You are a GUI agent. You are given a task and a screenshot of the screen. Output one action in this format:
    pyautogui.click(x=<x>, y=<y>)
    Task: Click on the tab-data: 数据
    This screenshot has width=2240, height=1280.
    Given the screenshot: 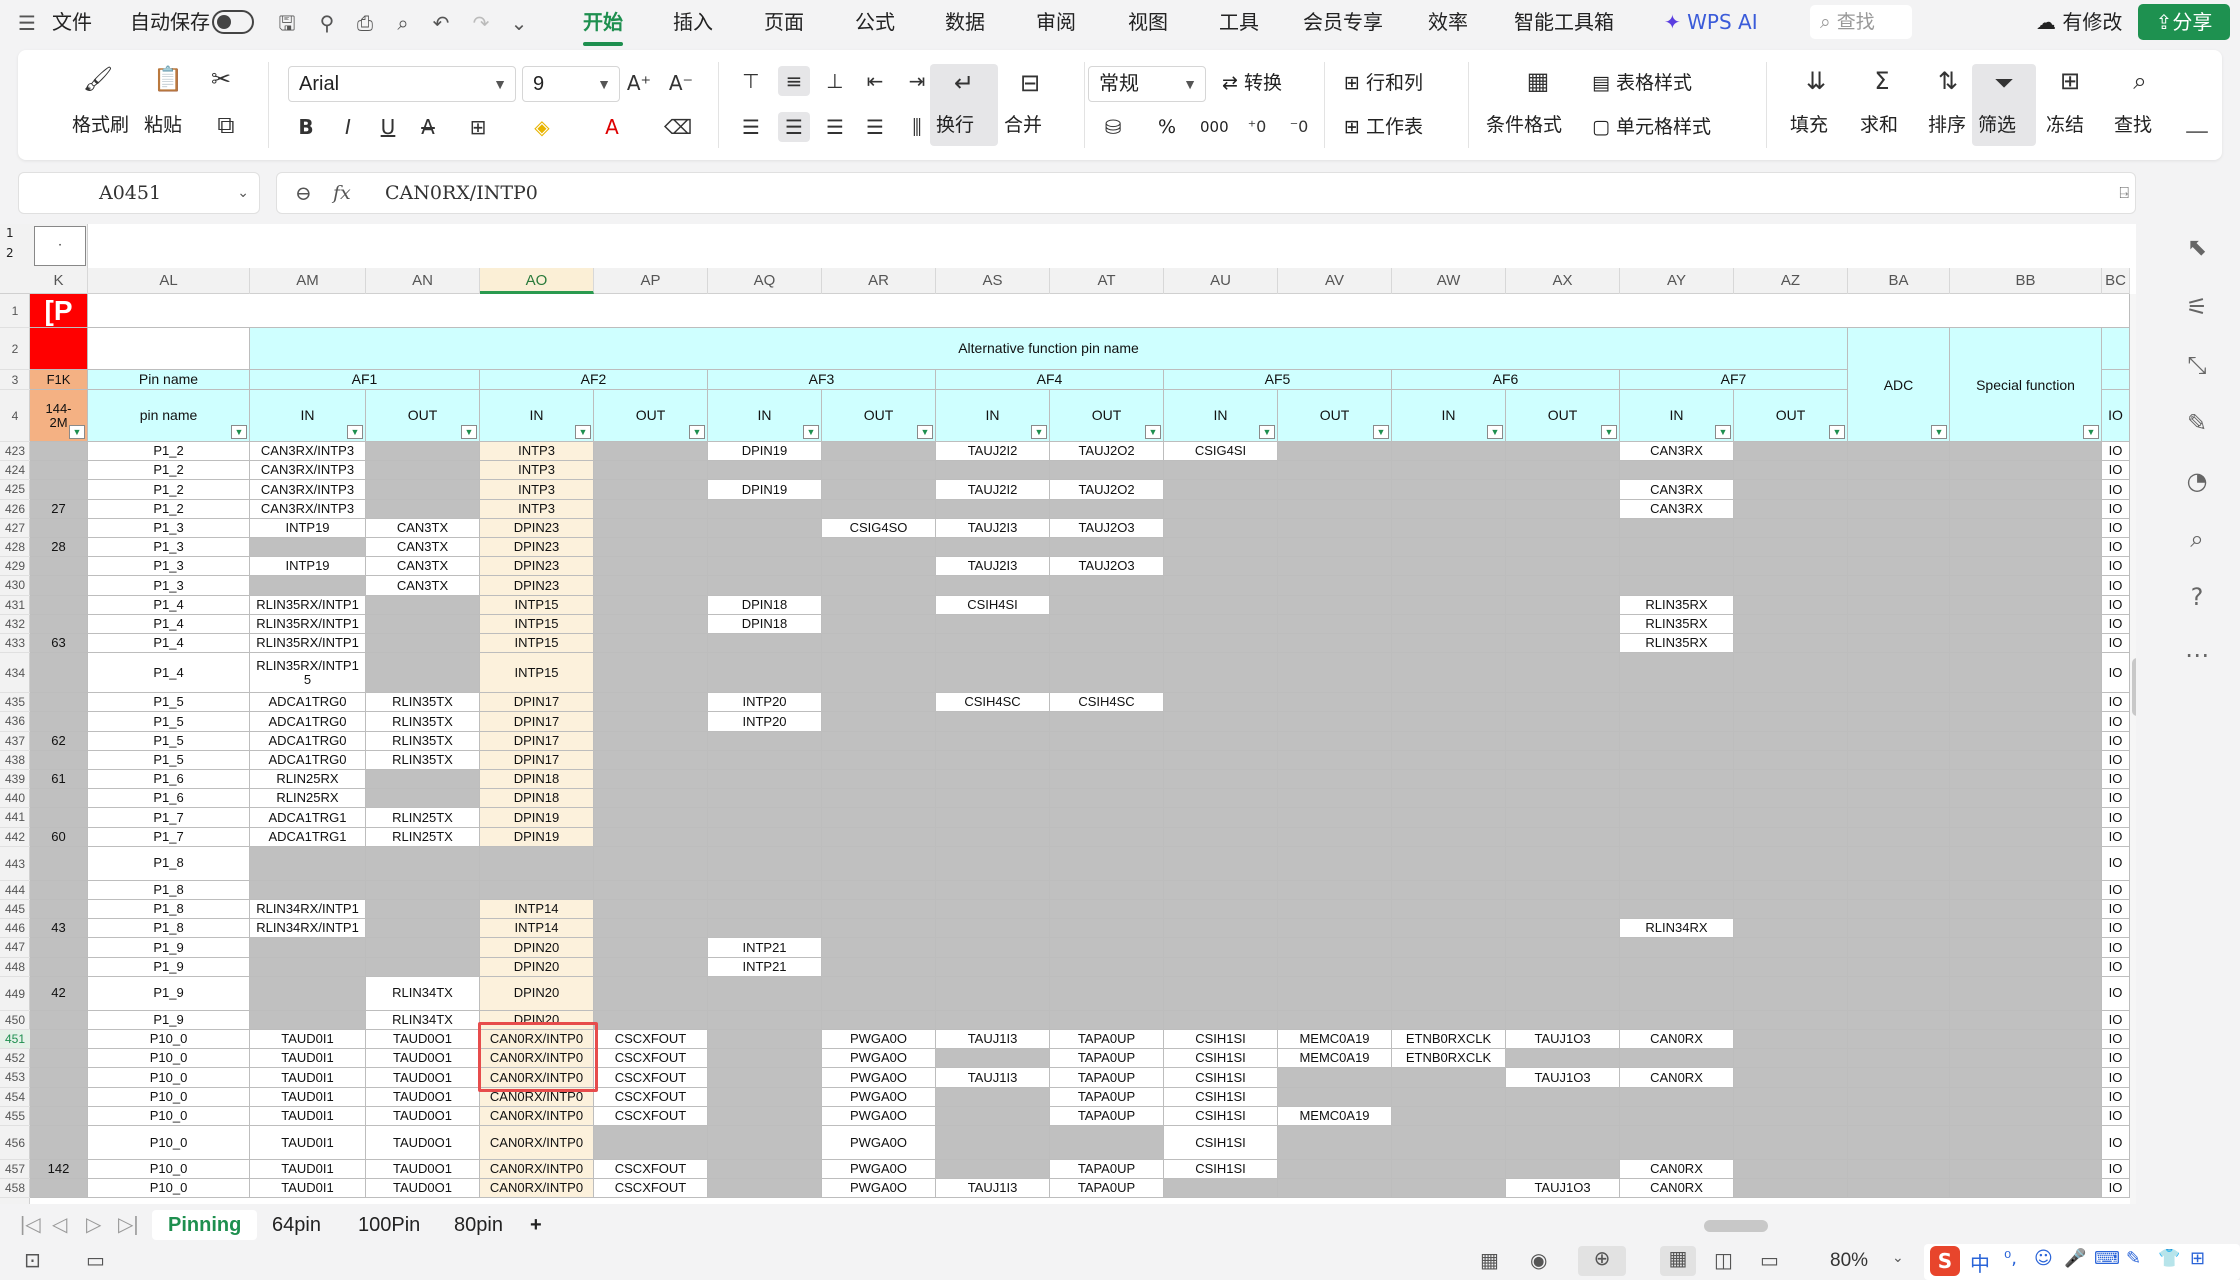 What is the action you would take?
    pyautogui.click(x=965, y=22)
    